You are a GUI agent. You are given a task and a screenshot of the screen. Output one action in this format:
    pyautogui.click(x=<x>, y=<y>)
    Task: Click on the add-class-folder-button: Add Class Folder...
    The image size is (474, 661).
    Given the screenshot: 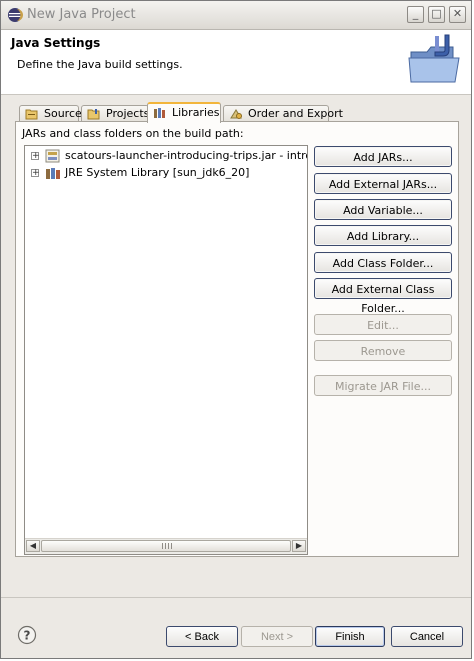 What is the action you would take?
    pyautogui.click(x=383, y=262)
    